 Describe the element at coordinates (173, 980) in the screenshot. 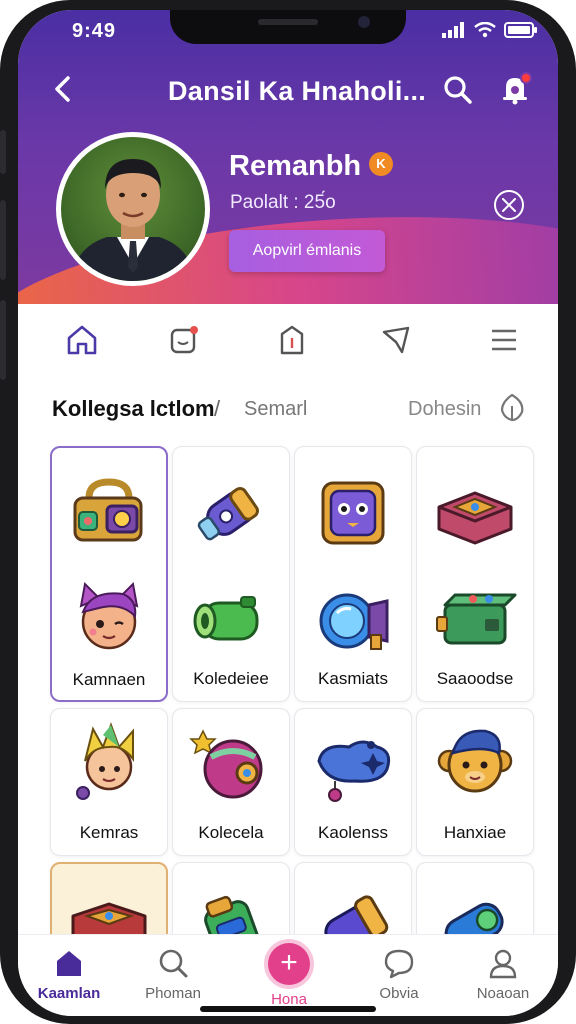

I see `nav-search: Phoman` at that location.